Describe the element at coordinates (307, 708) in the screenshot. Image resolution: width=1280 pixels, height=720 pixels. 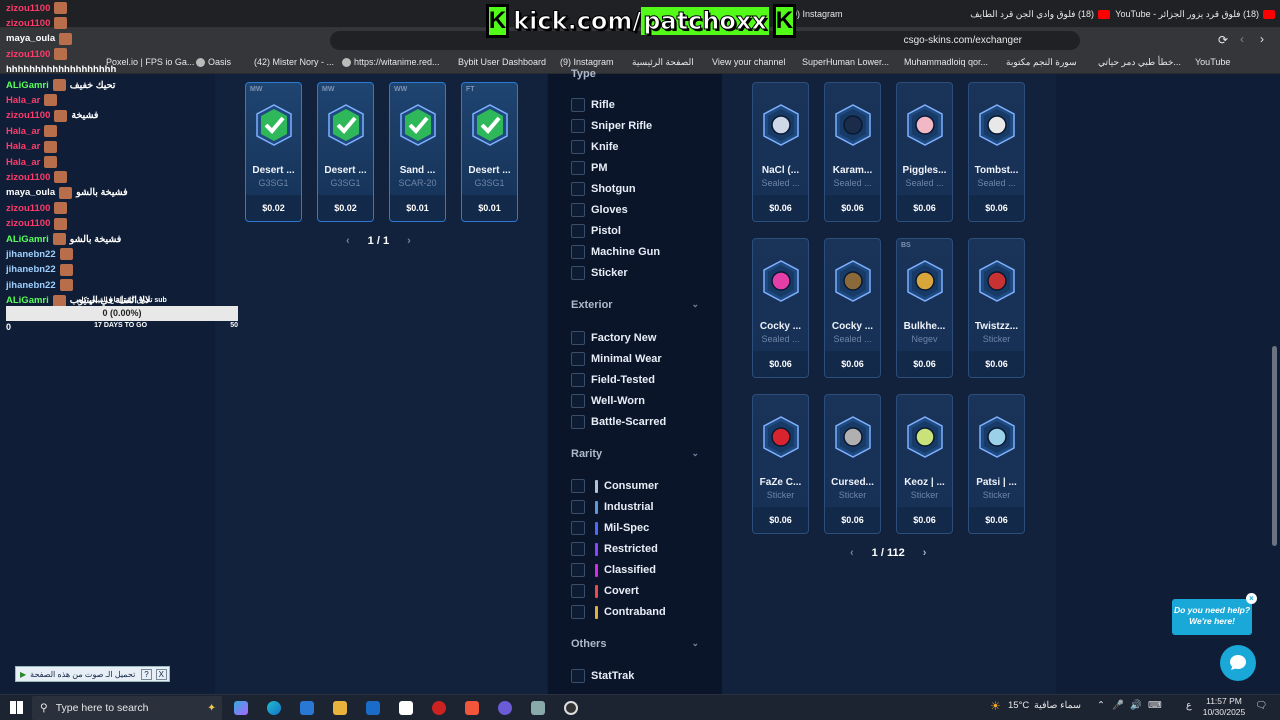
I see `store-icon` at that location.